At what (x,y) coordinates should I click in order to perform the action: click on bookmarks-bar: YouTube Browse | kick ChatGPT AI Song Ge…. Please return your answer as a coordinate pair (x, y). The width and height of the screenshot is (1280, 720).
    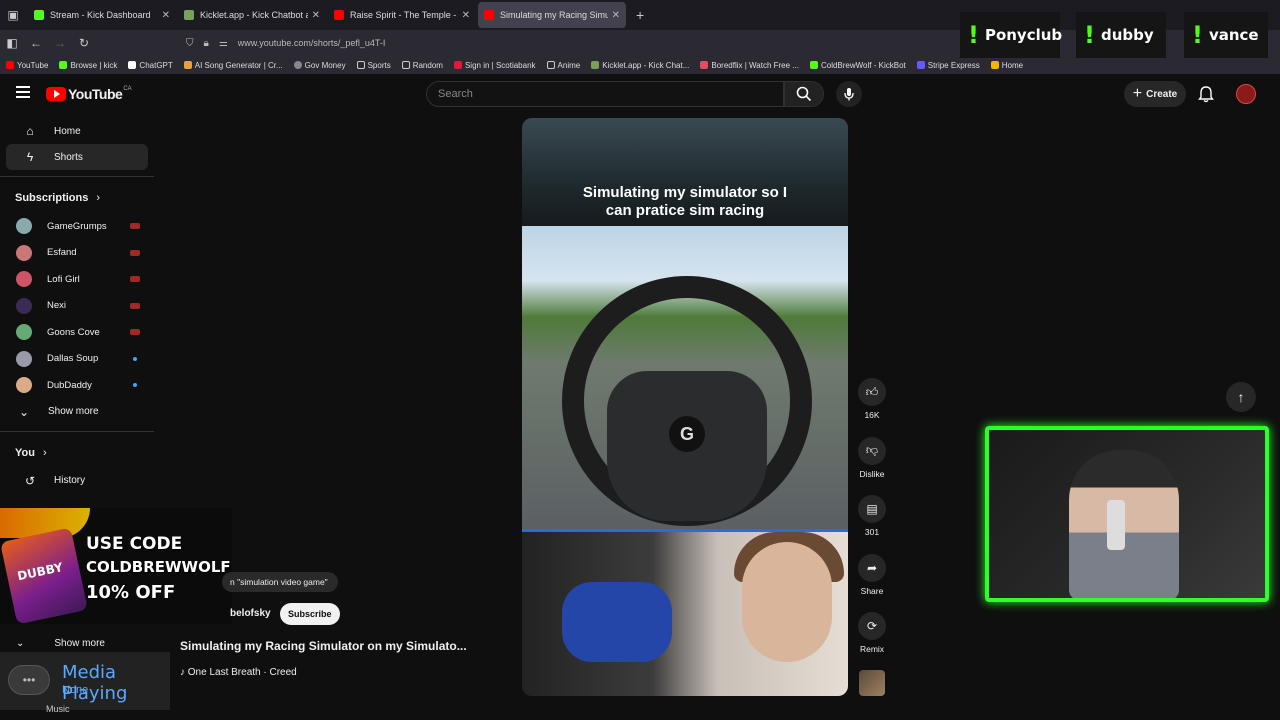
    Looking at the image, I should click on (640, 65).